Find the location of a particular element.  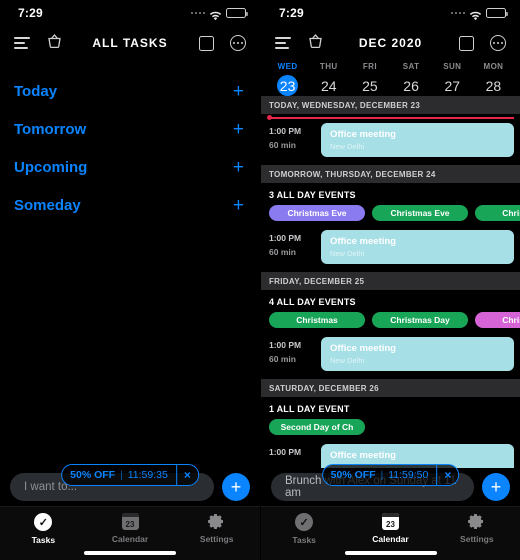

section-header: TODAY, WEDNESDAY, DECEMBER 23 is located at coordinates (390, 105).